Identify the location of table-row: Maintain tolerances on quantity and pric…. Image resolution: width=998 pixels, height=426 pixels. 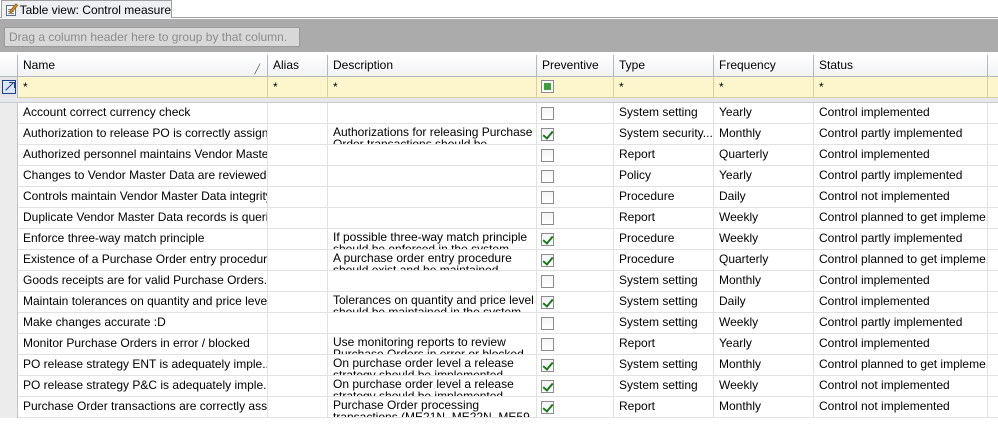
(499, 302).